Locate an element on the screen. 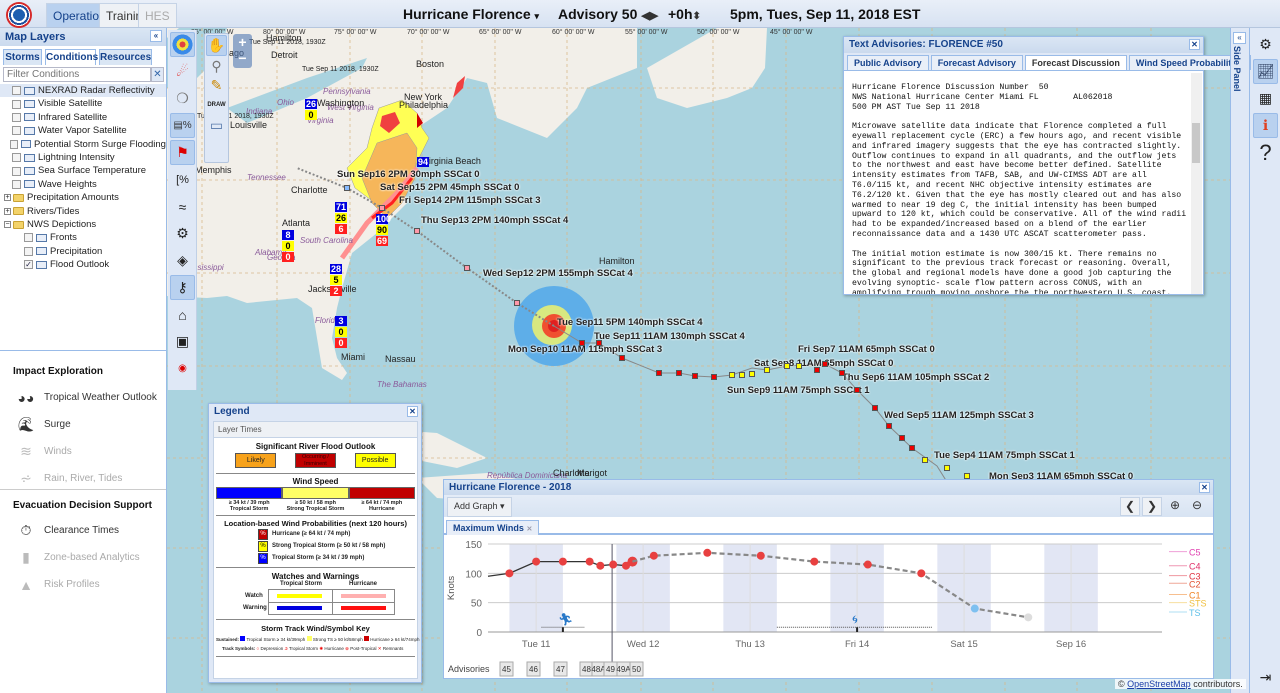 Image resolution: width=1280 pixels, height=693 pixels. tab-storms: Storms is located at coordinates (22, 57).